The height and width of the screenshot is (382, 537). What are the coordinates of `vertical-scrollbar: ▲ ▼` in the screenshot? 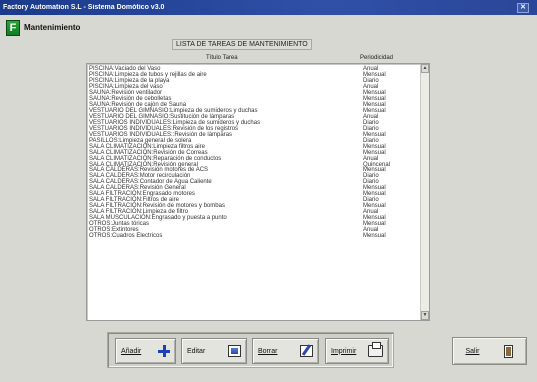 It's located at (424, 192).